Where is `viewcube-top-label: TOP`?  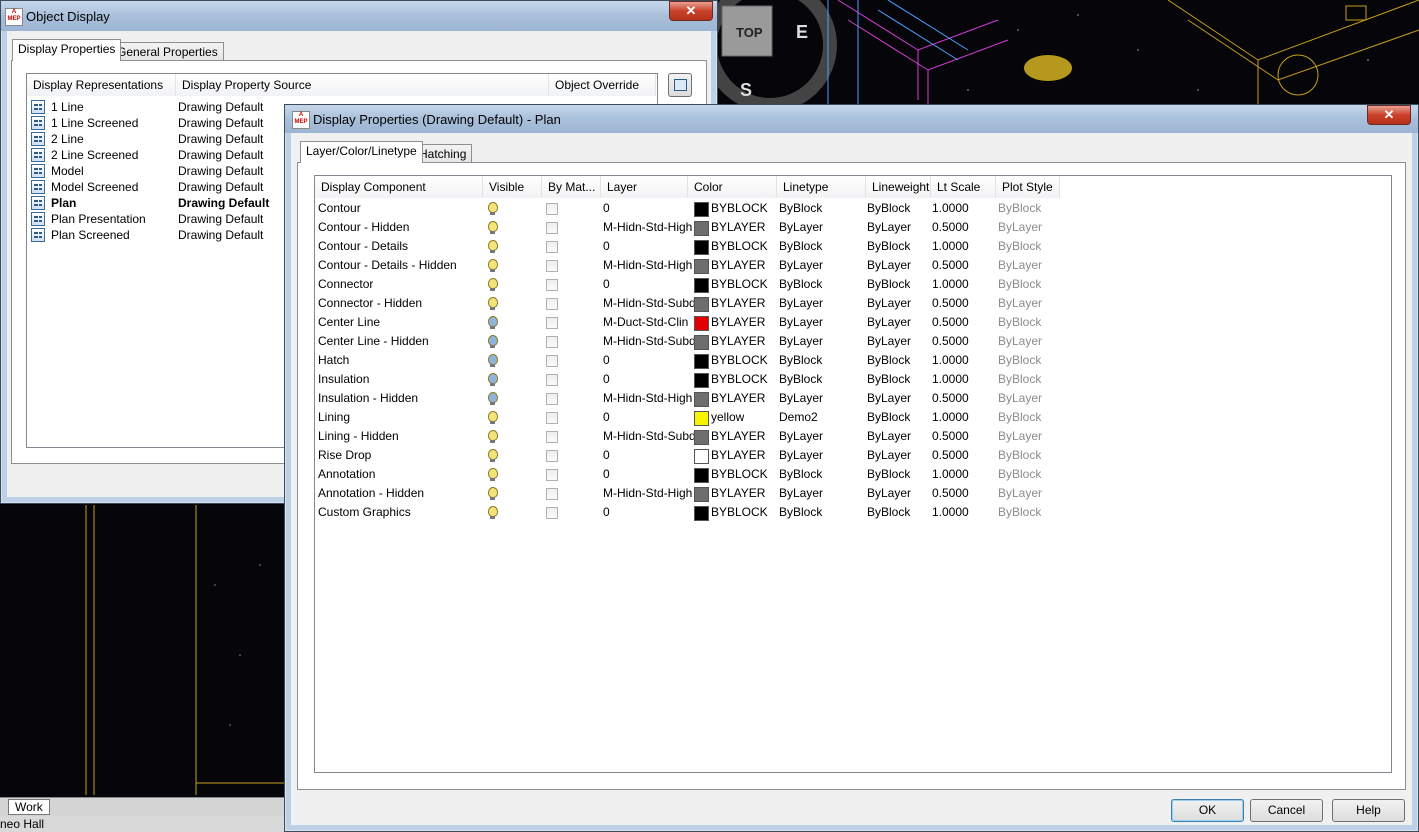
viewcube-top-label: TOP is located at coordinates (749, 32).